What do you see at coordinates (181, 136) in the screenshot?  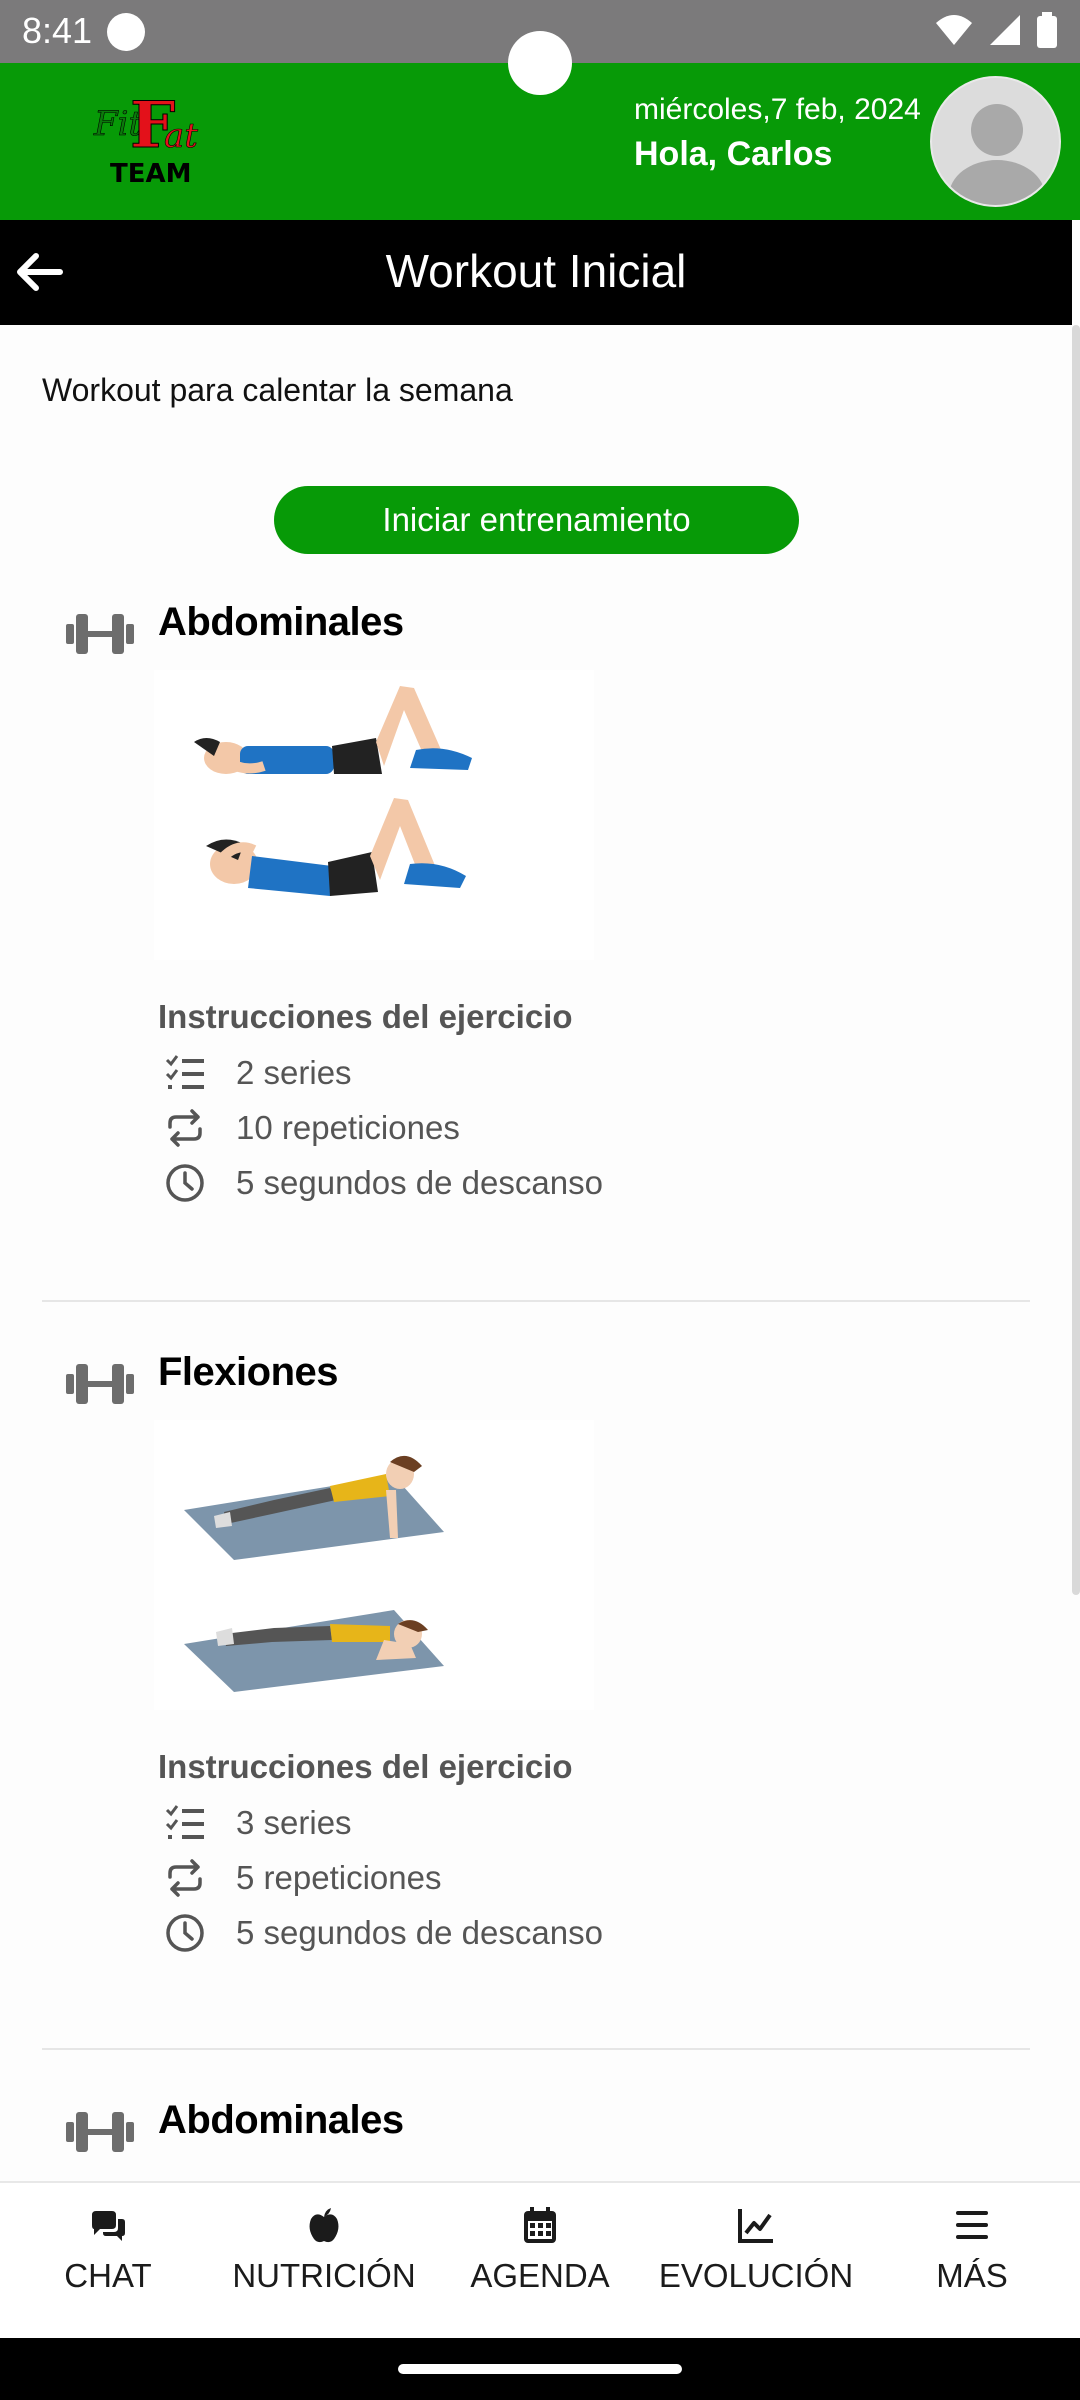 I see `svg-text: at` at bounding box center [181, 136].